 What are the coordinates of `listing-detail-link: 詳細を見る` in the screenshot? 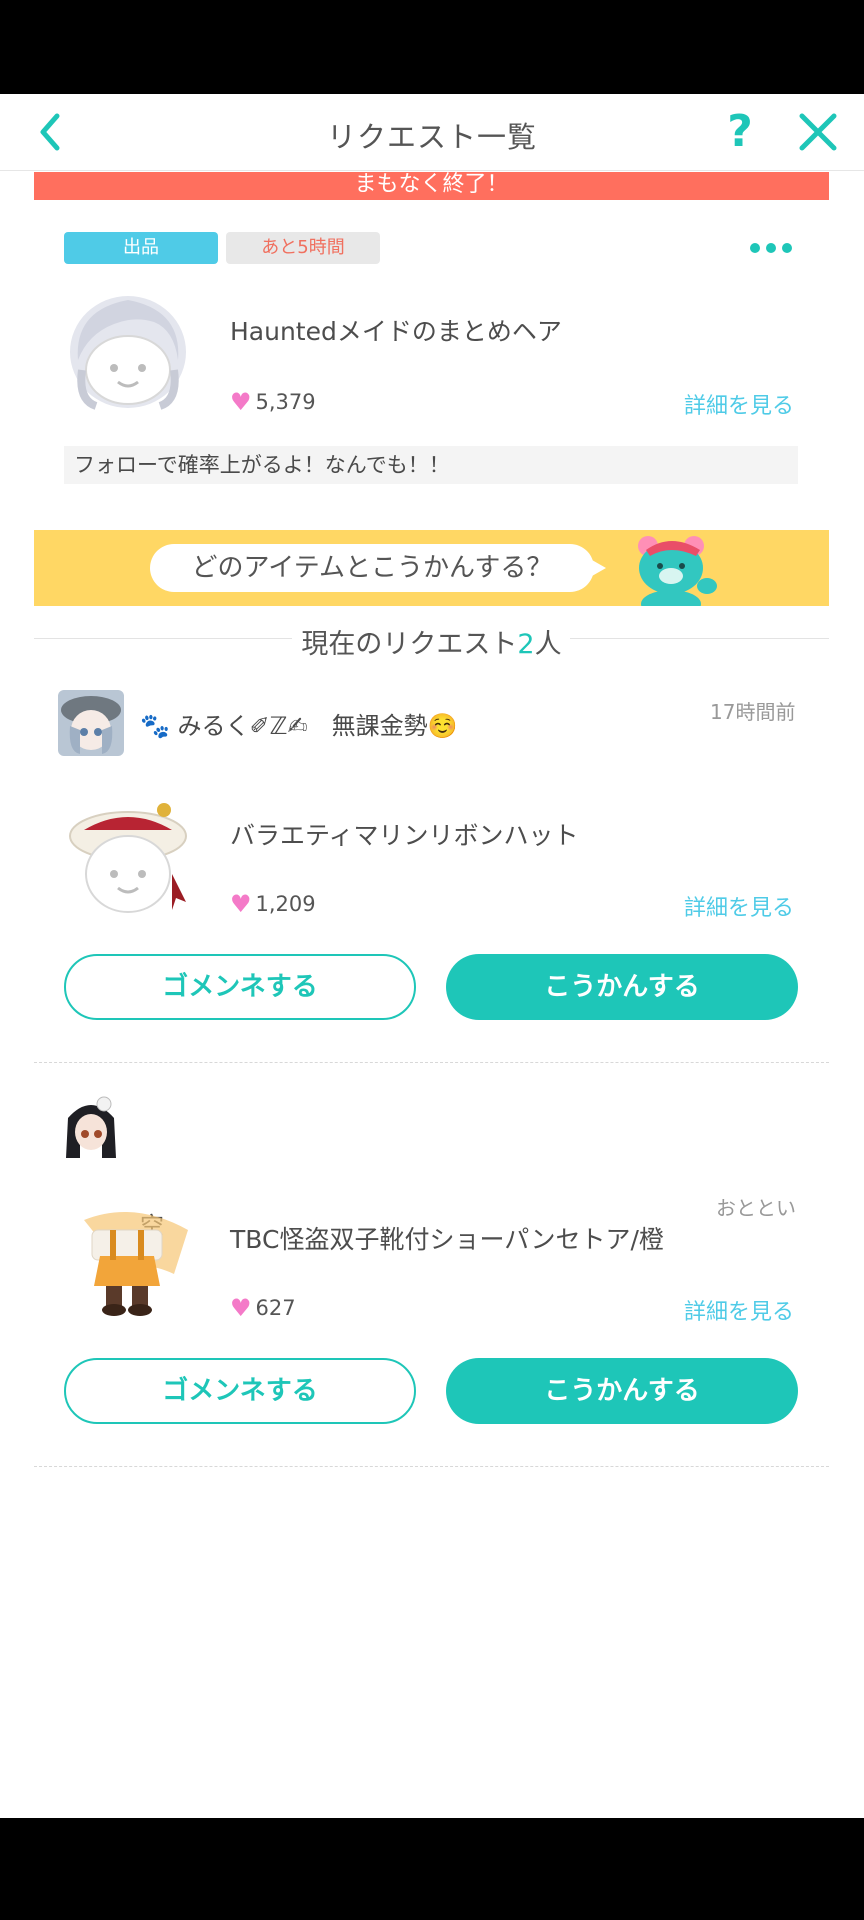 It's located at (739, 404).